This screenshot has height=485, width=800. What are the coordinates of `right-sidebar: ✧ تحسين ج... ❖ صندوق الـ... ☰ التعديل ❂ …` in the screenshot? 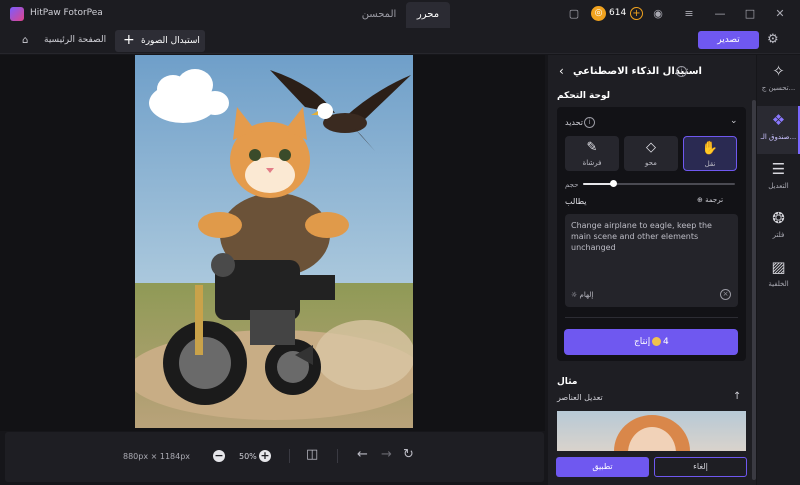 It's located at (778, 270).